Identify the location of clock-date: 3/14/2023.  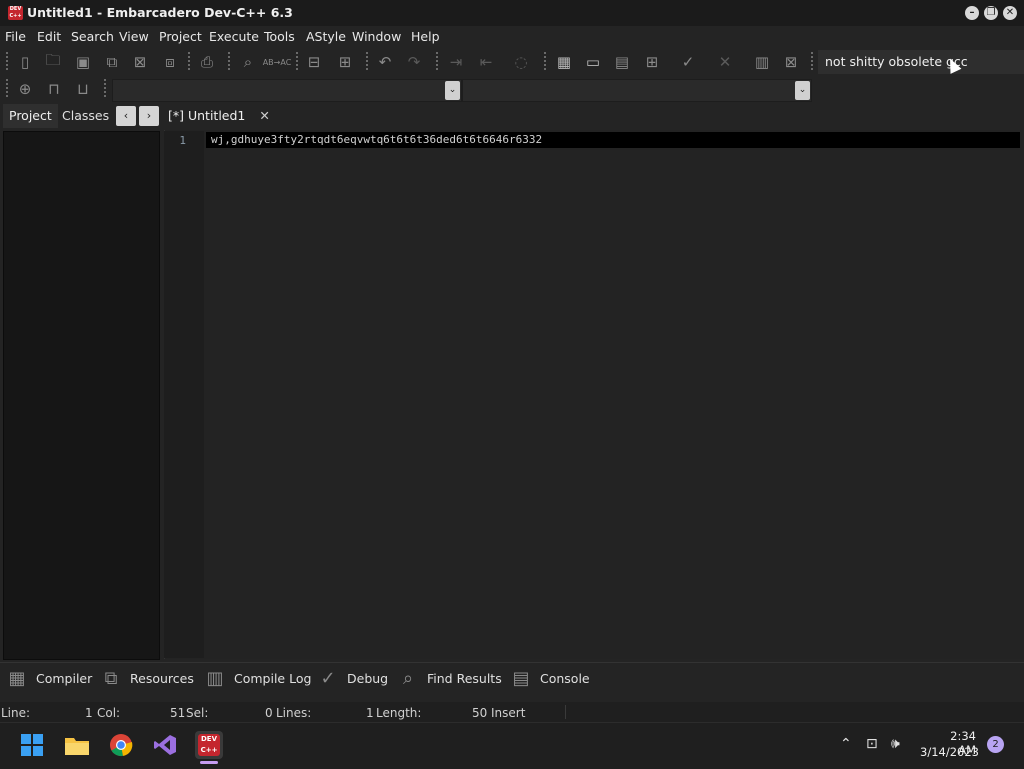
(949, 752).